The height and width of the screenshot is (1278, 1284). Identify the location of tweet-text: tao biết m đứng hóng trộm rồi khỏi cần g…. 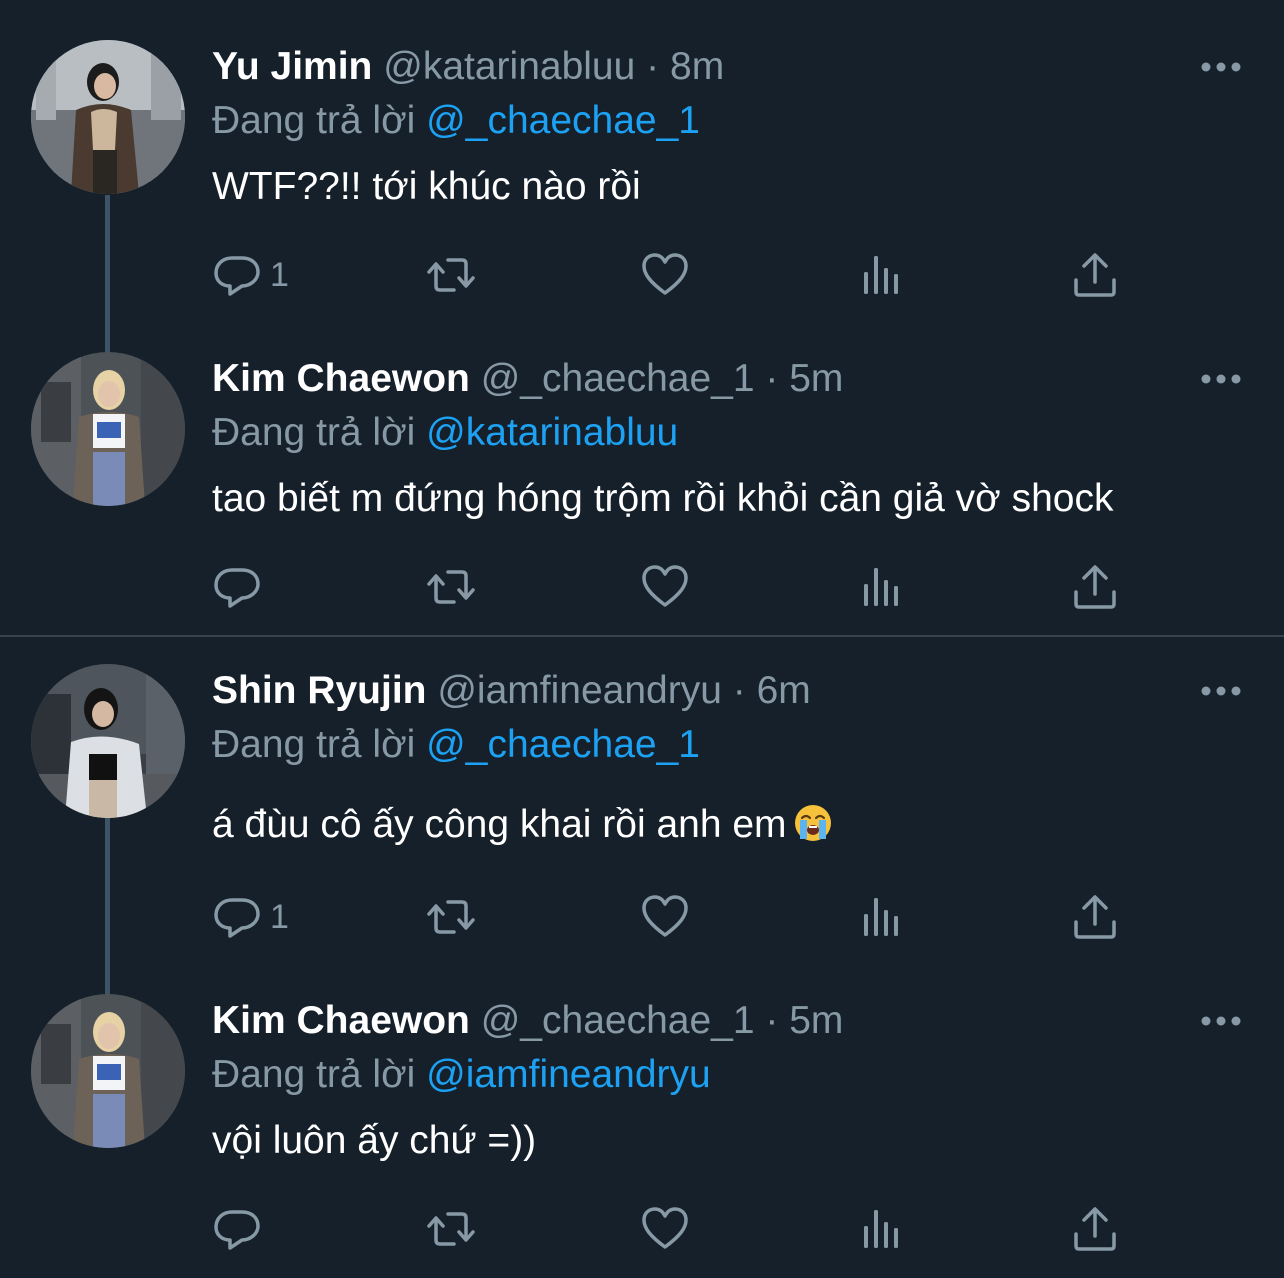
(663, 498).